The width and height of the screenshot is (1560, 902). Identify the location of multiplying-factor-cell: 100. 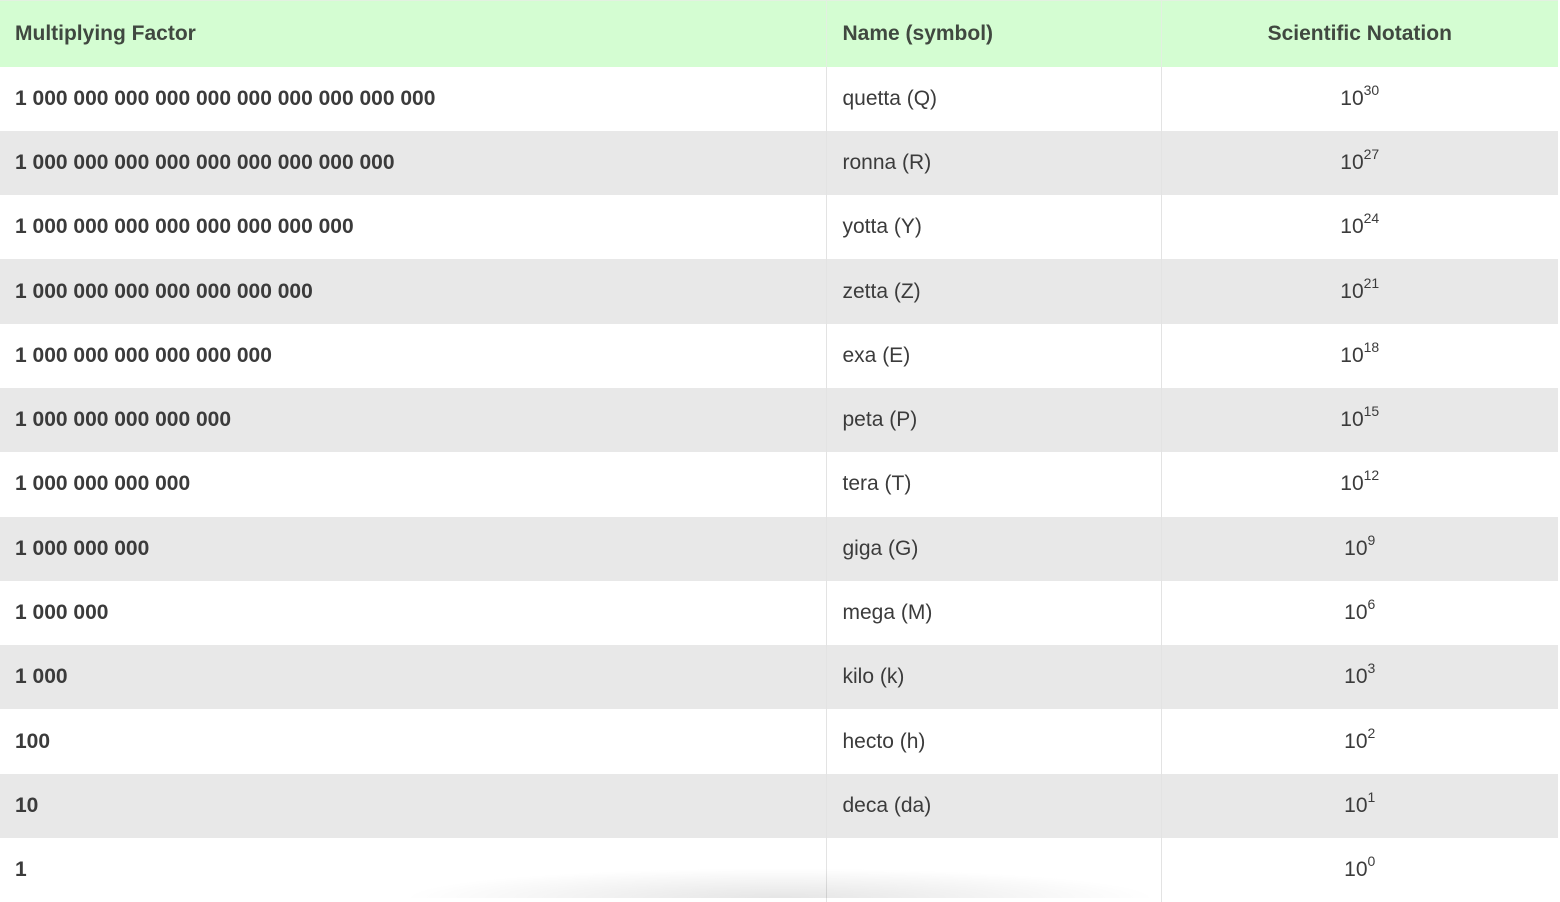
(413, 741).